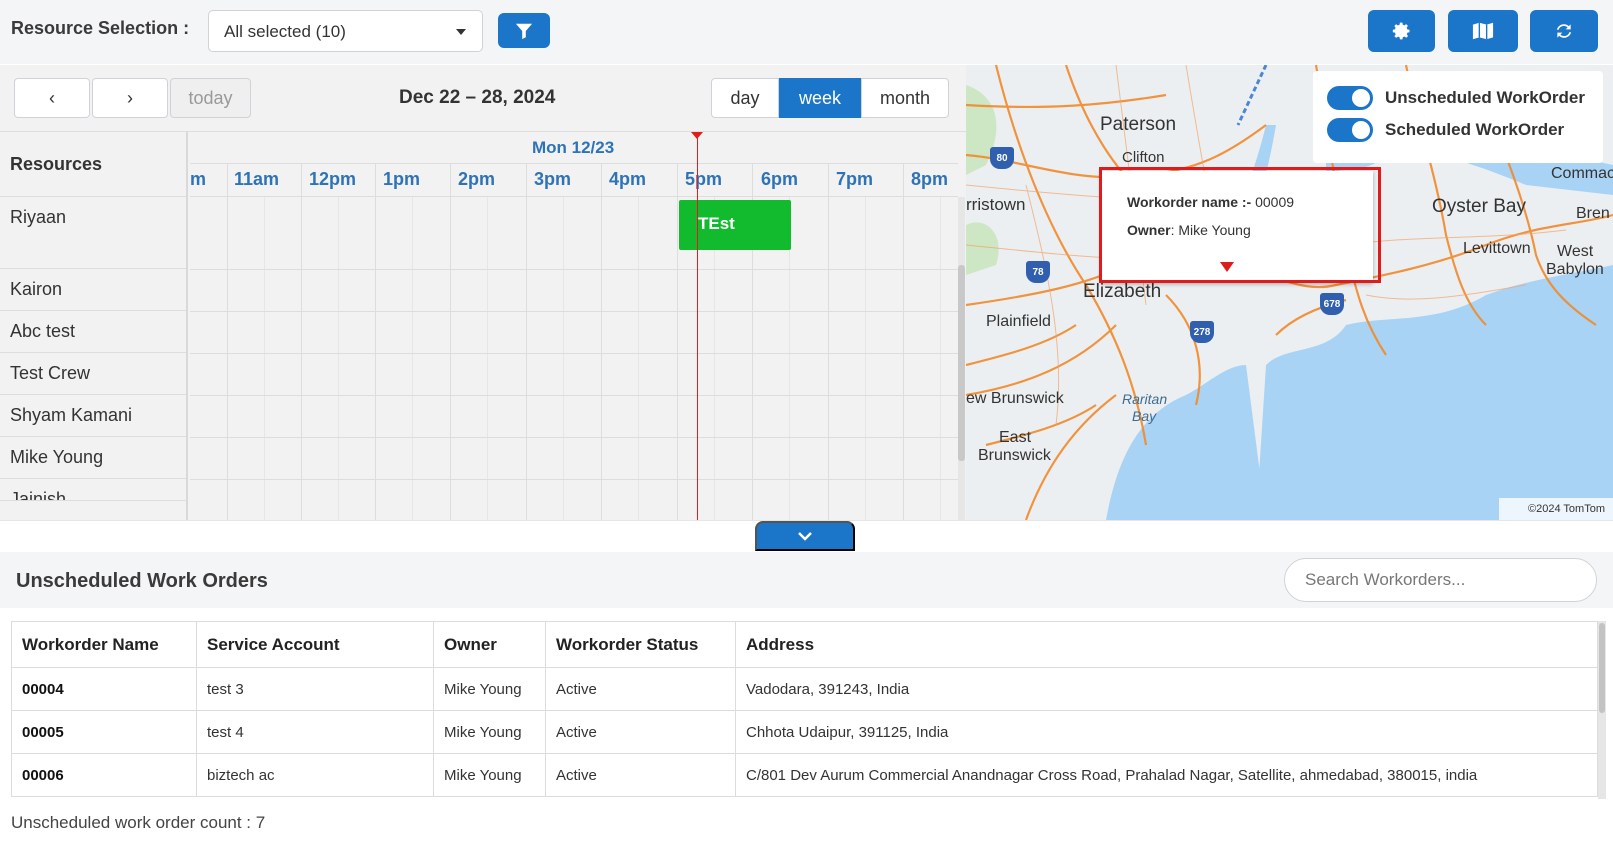  Describe the element at coordinates (104, 644) in the screenshot. I see `column-header: Workorder Name` at that location.